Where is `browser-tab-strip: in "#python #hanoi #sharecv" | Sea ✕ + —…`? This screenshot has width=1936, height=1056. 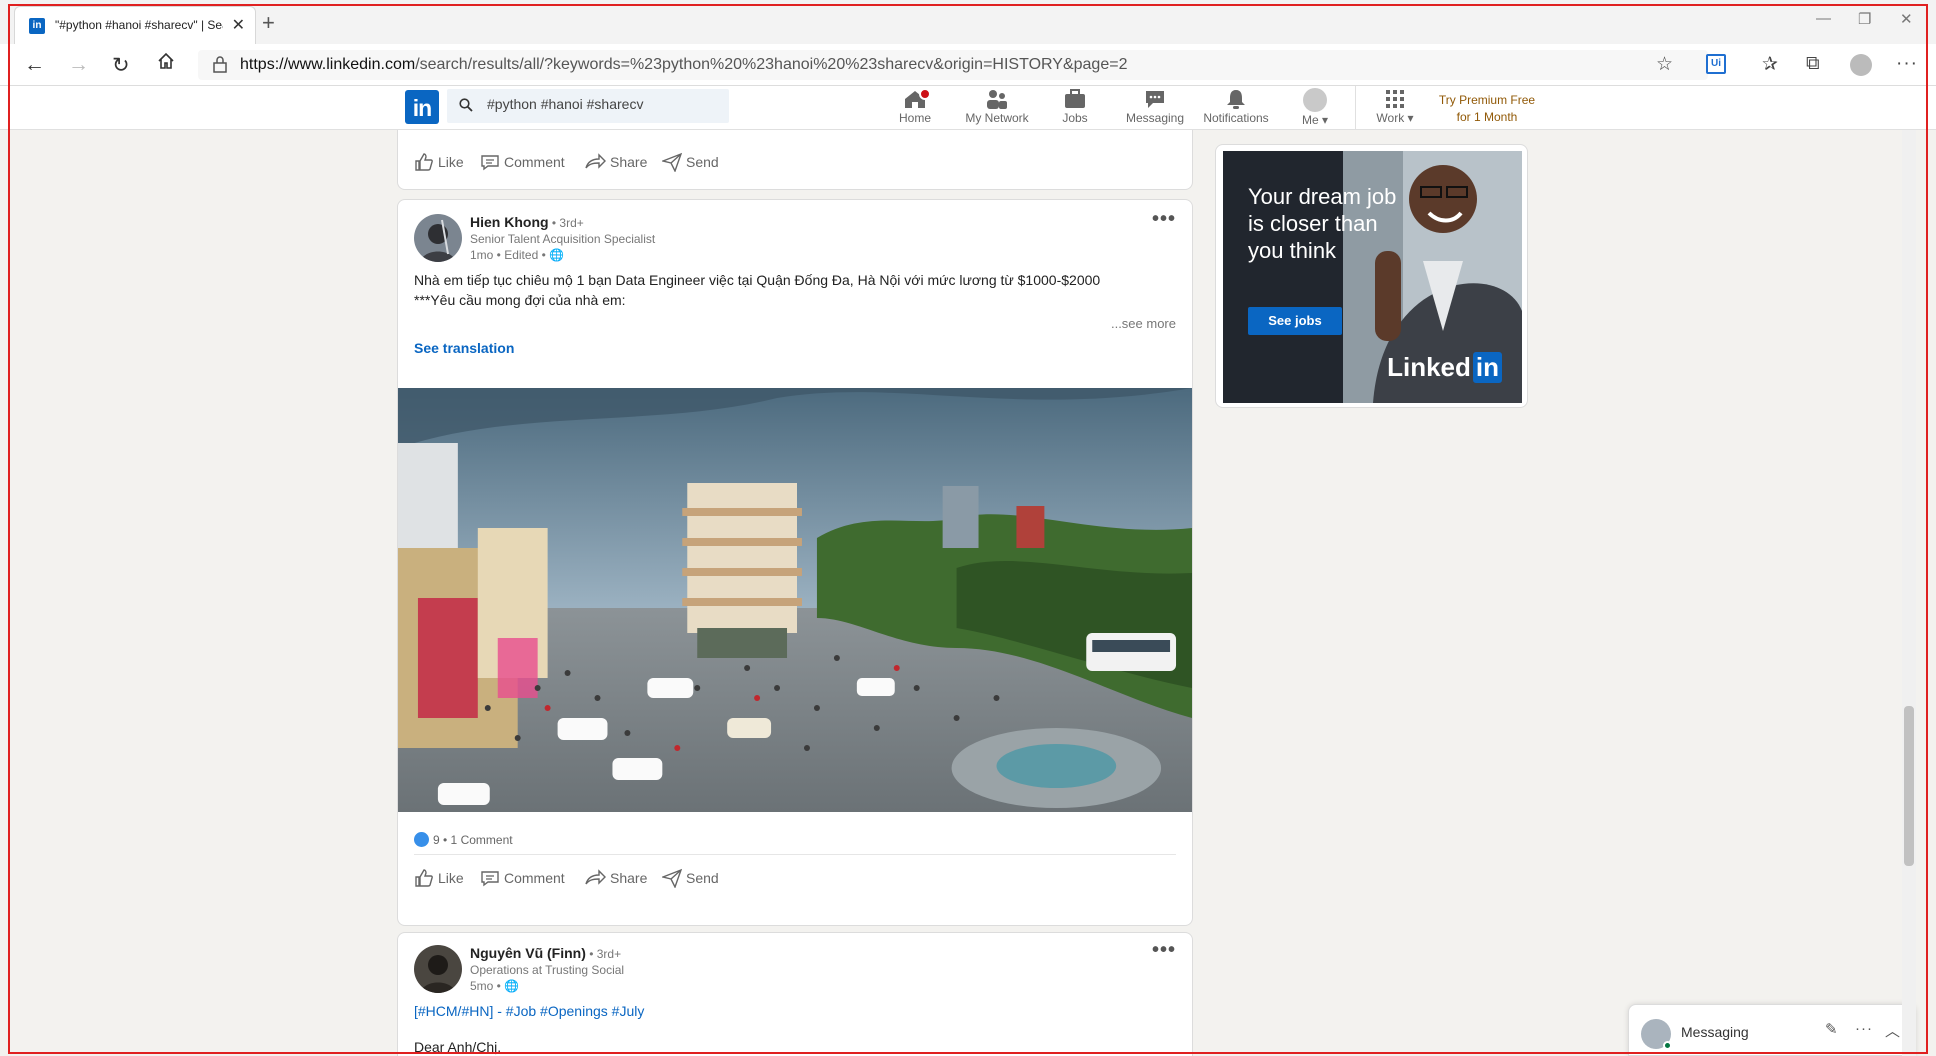
browser-tab-strip: in "#python #hanoi #sharecv" | Sea ✕ + —… is located at coordinates (968, 22).